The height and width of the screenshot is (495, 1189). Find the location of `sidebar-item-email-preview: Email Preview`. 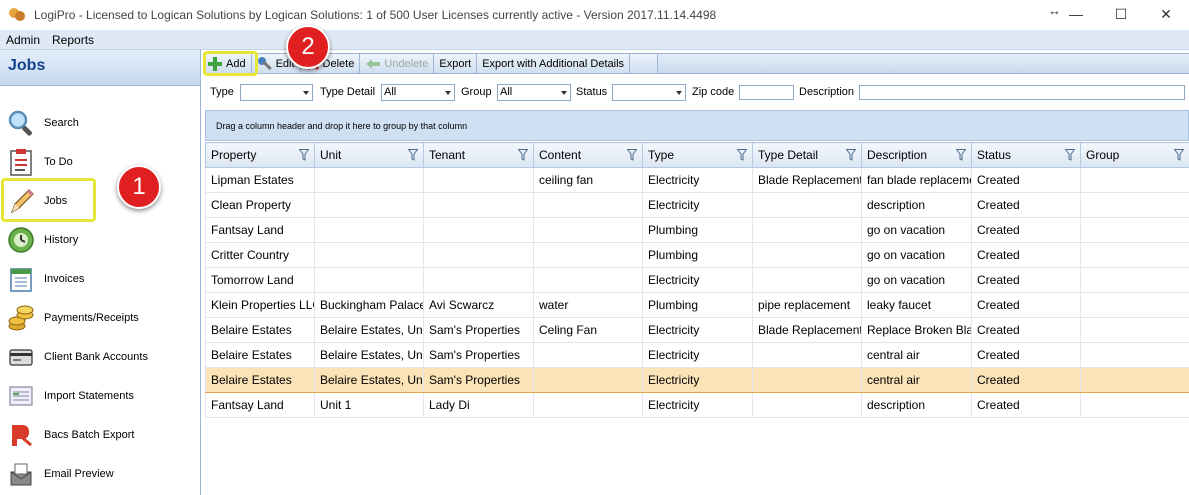

sidebar-item-email-preview: Email Preview is located at coordinates (100, 474).